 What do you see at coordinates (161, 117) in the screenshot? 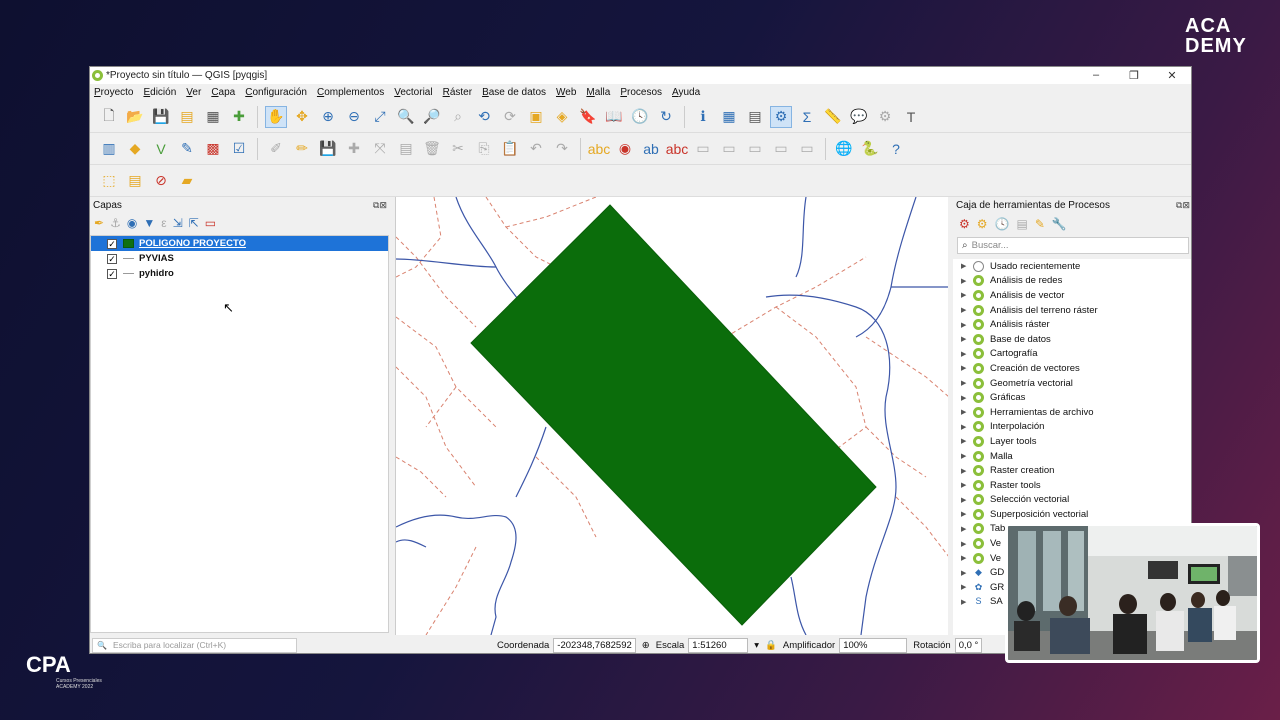
I see `save-project-icon: 💾` at bounding box center [161, 117].